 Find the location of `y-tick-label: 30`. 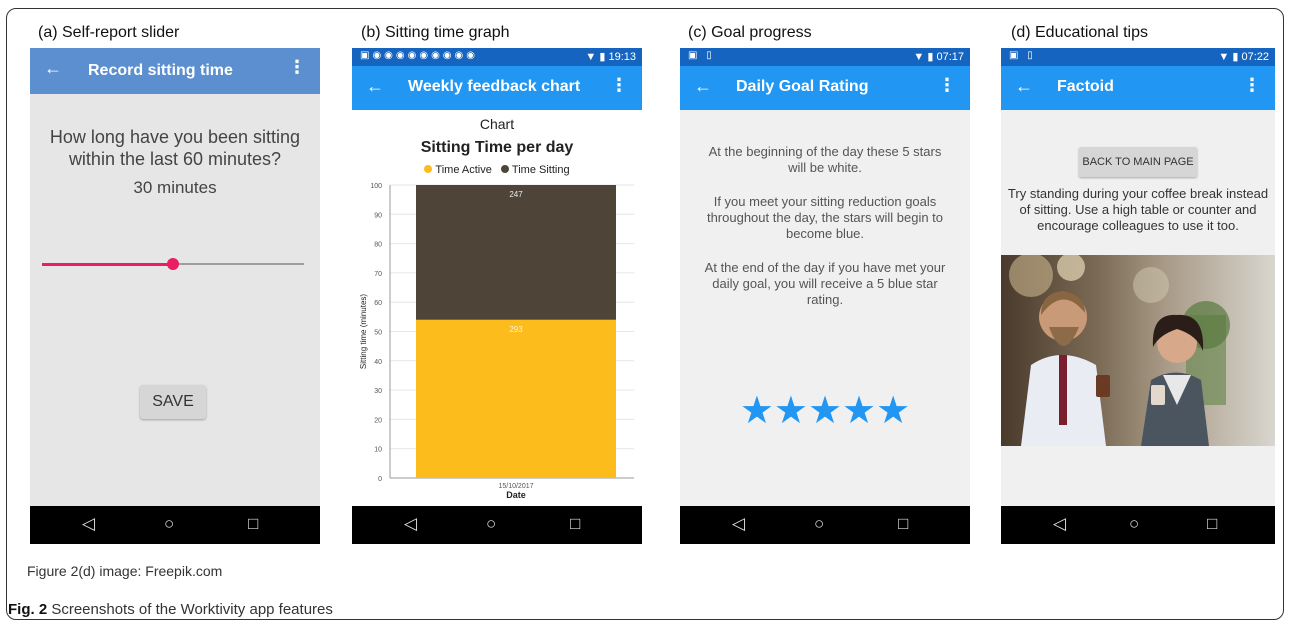

y-tick-label: 30 is located at coordinates (378, 391).